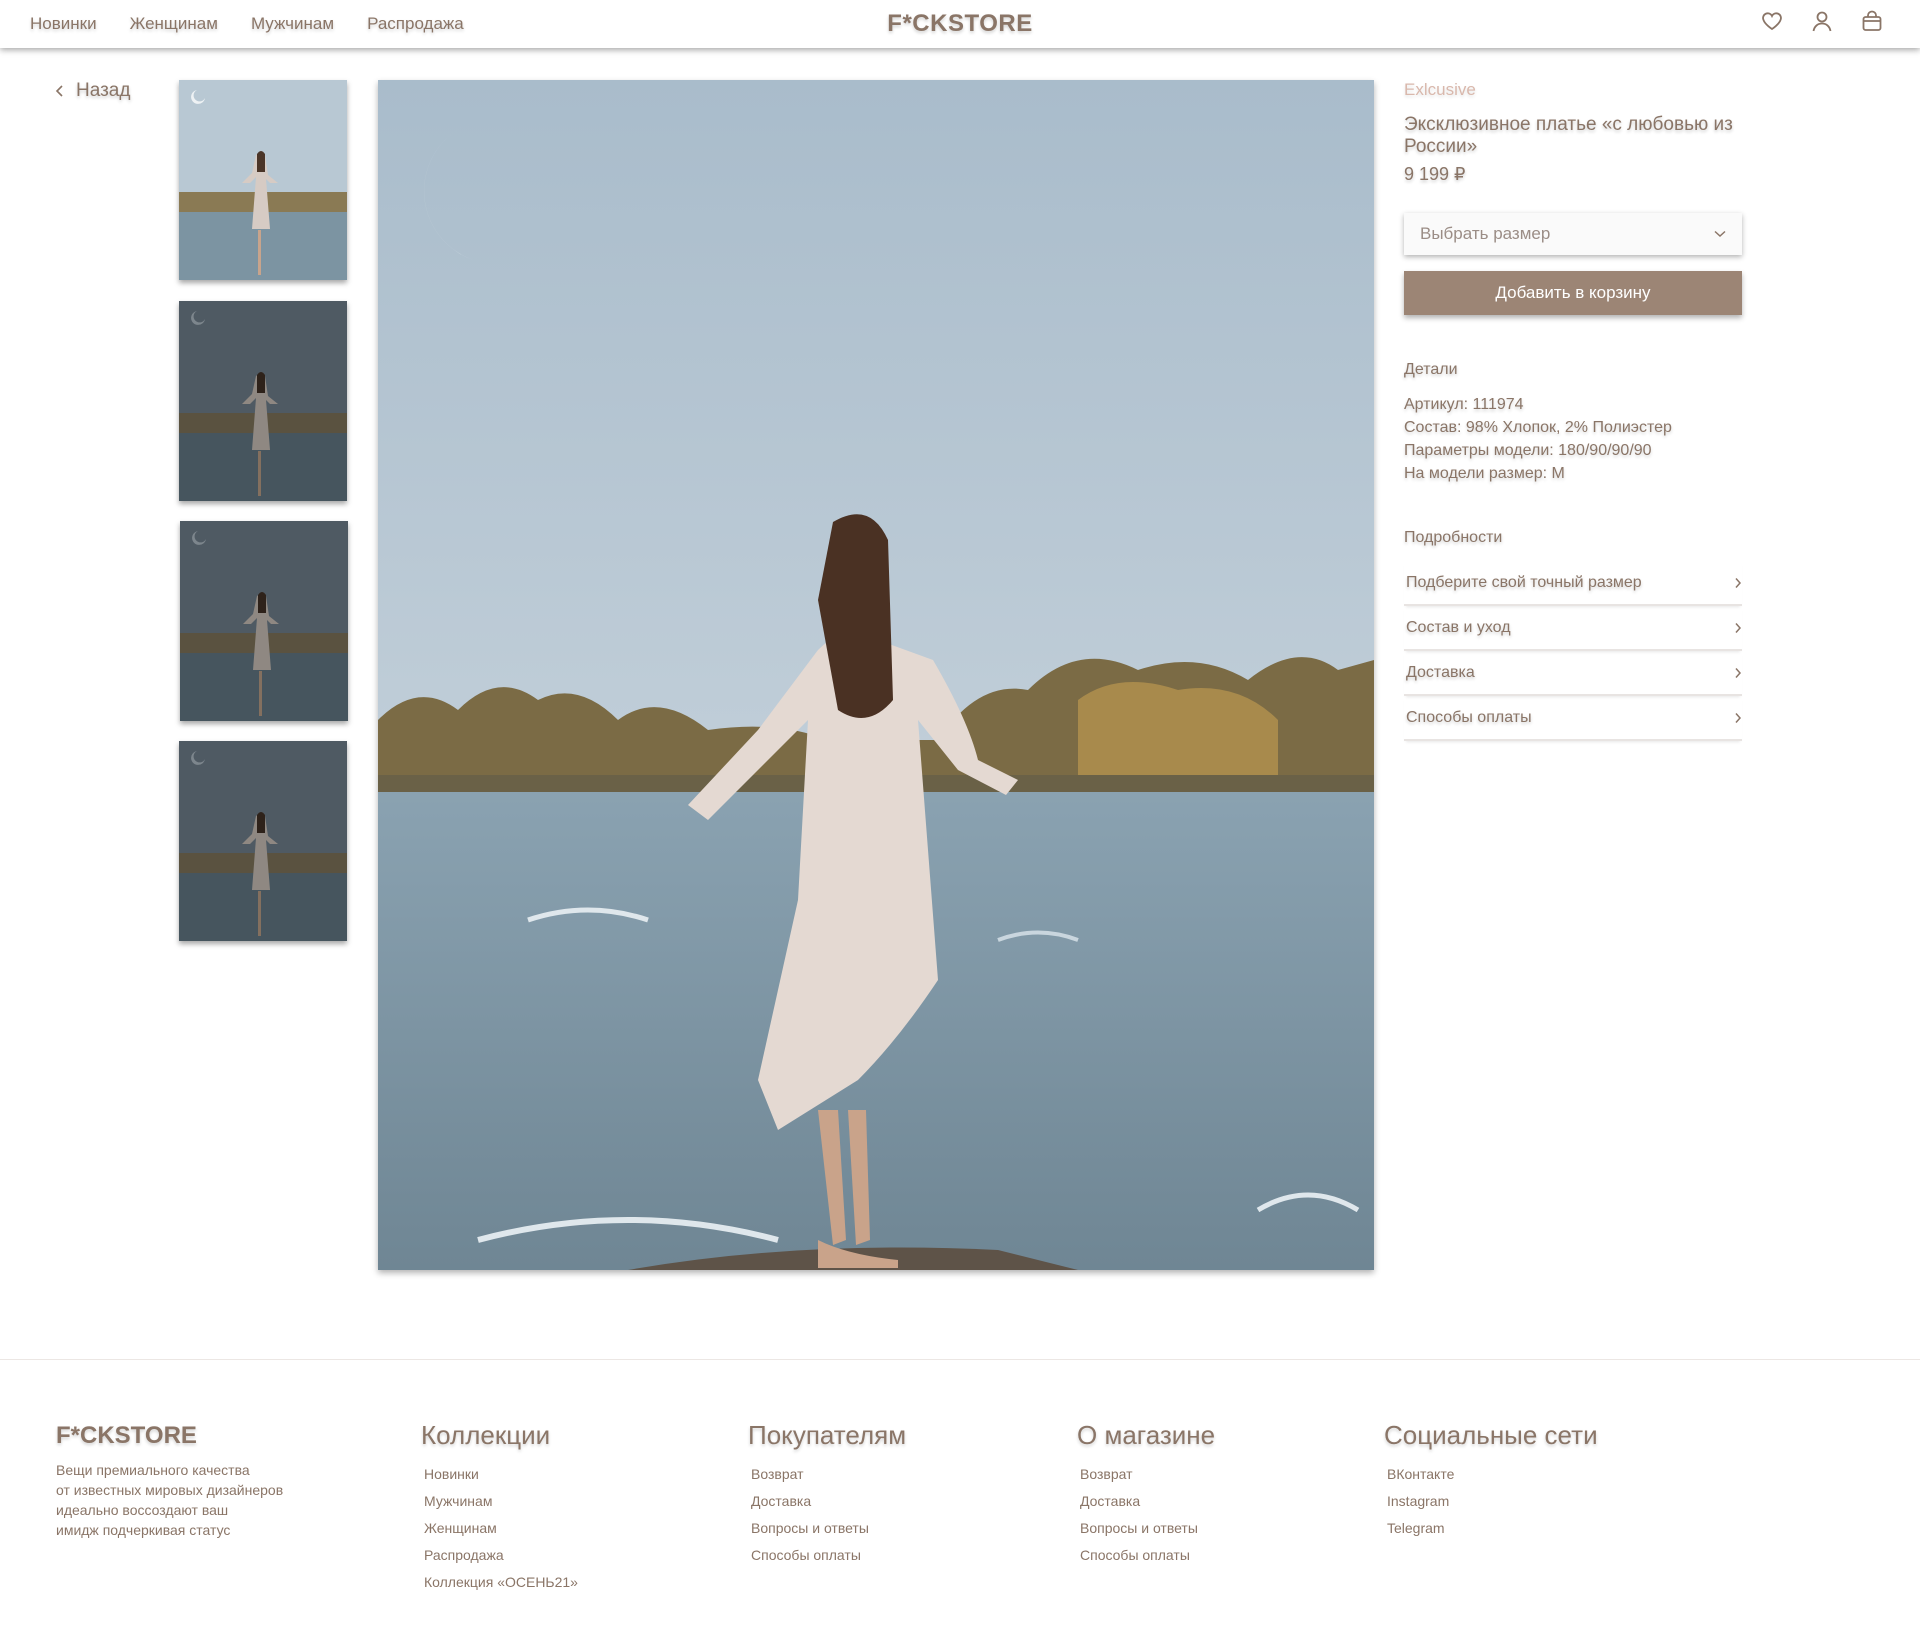 This screenshot has width=1920, height=1645. I want to click on detail-sku: Артикул: 111974, so click(1464, 404).